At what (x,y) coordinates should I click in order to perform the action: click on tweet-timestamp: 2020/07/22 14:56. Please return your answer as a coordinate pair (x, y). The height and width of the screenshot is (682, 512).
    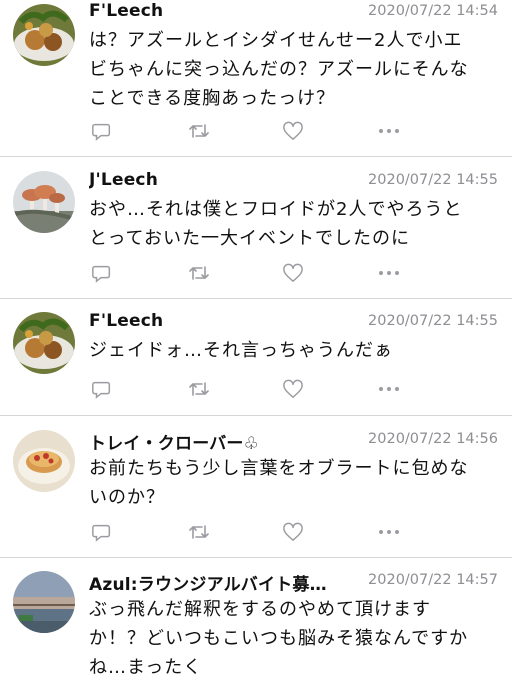
    Looking at the image, I should click on (433, 439).